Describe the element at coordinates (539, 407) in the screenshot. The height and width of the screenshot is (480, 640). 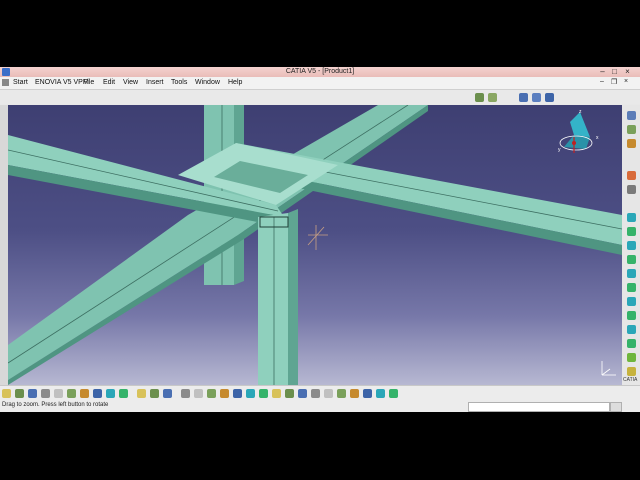
I see `command-input` at that location.